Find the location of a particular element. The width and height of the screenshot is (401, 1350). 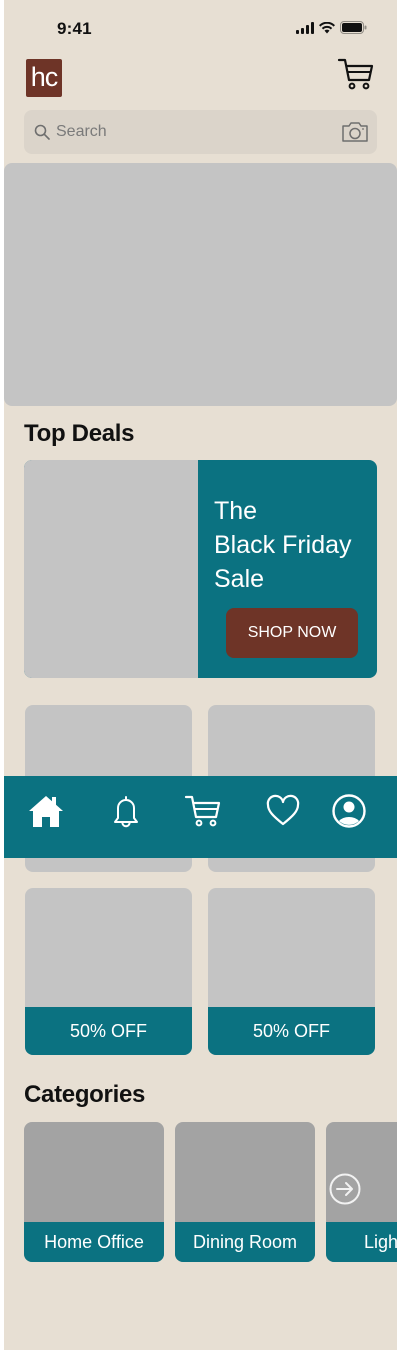

search-icon is located at coordinates (42, 132).